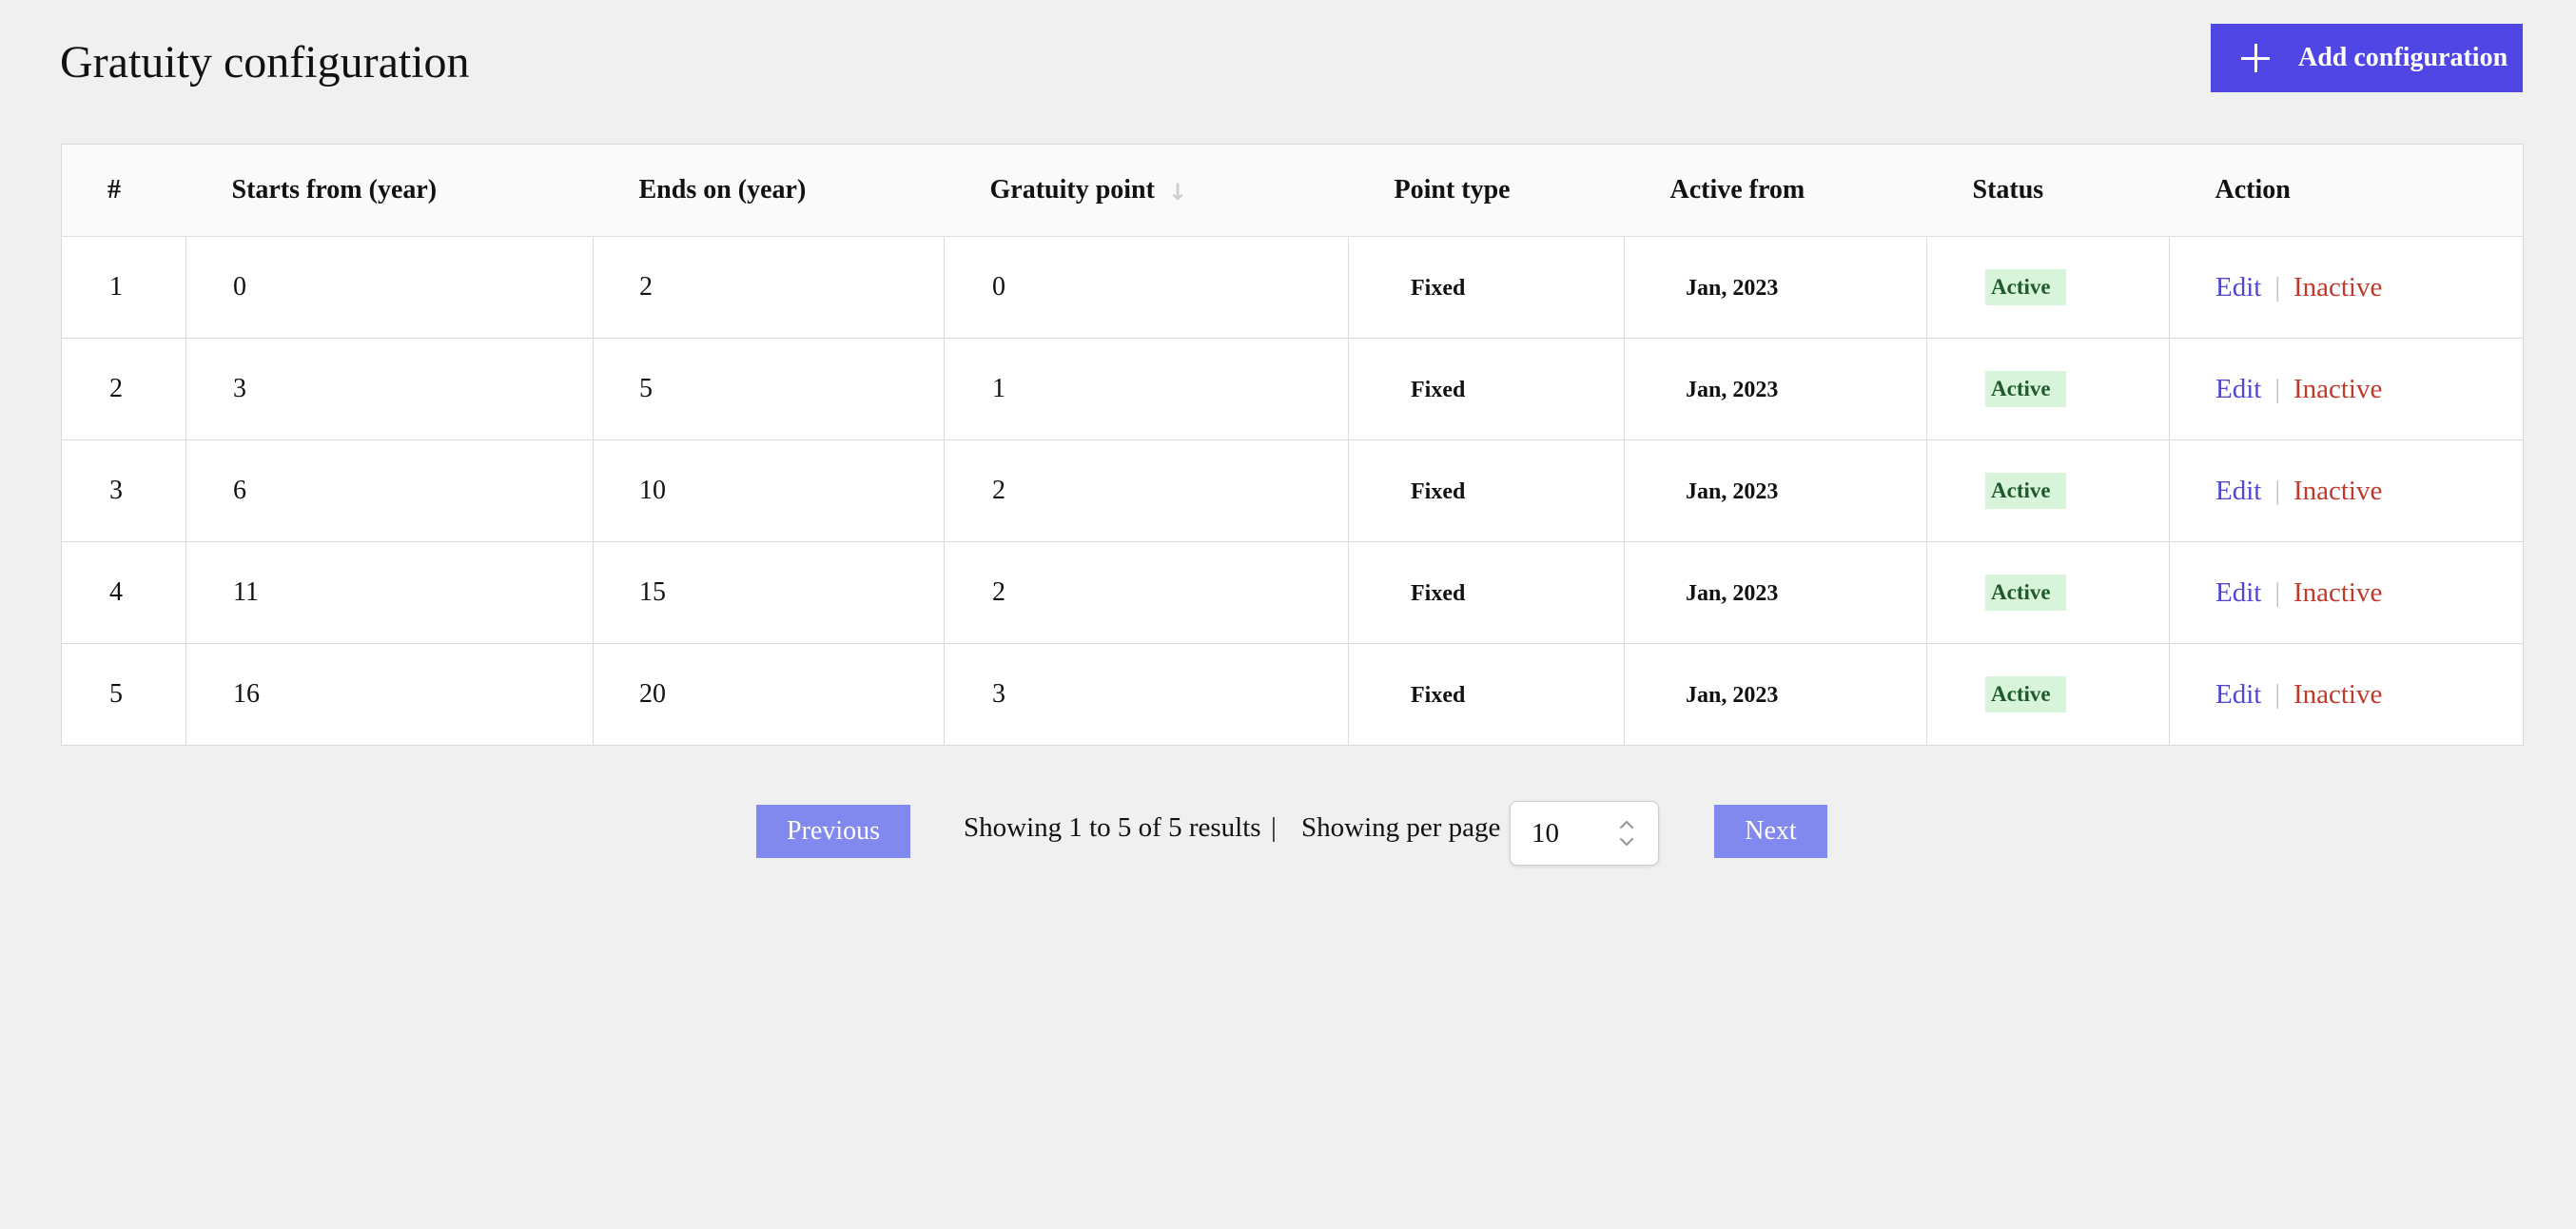 This screenshot has height=1229, width=2576. Describe the element at coordinates (769, 190) in the screenshot. I see `header-ends-on: Ends on (year)` at that location.